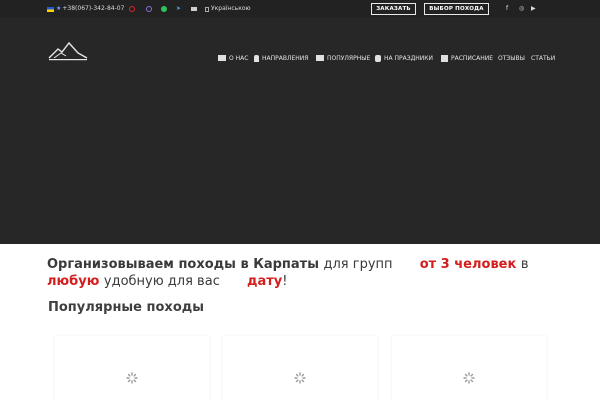  I want to click on nav-about: О НАС, so click(233, 58).